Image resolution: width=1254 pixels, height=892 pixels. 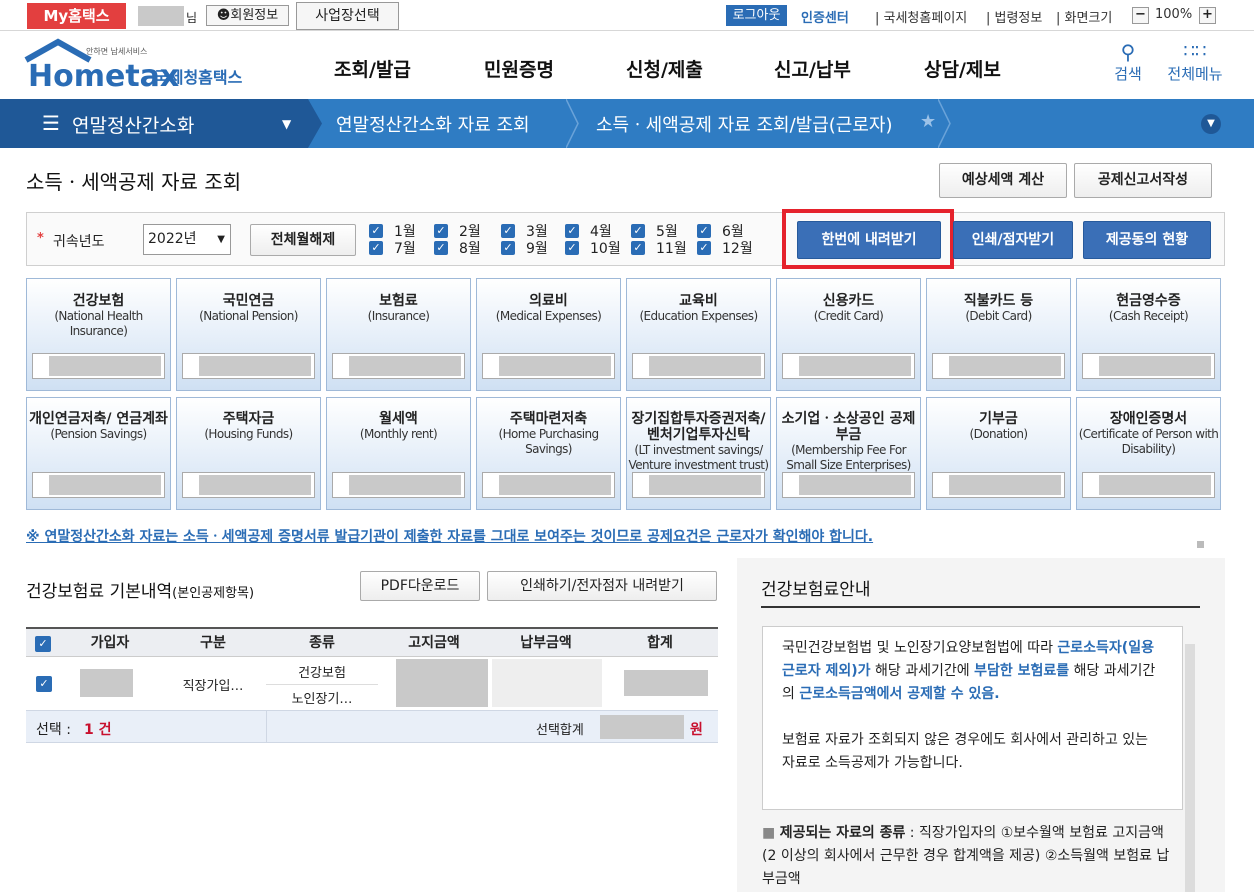 What do you see at coordinates (322, 684) in the screenshot?
I see `kind-divider` at bounding box center [322, 684].